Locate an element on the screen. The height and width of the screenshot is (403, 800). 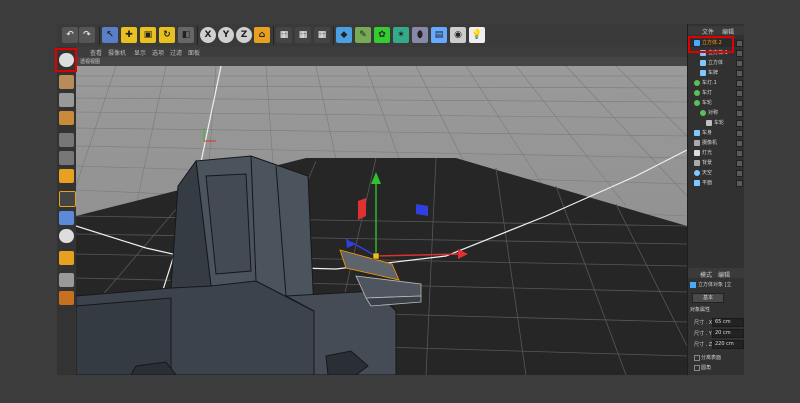
render-to-picture-viewer-icon: ▦ is located at coordinates (303, 35).